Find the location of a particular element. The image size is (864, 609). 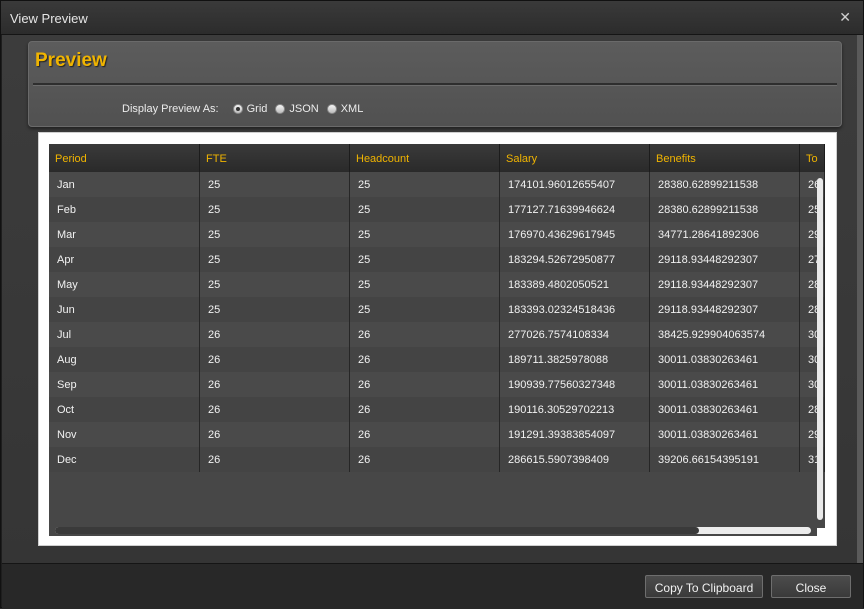

column-header-salary: Salary is located at coordinates (575, 158).